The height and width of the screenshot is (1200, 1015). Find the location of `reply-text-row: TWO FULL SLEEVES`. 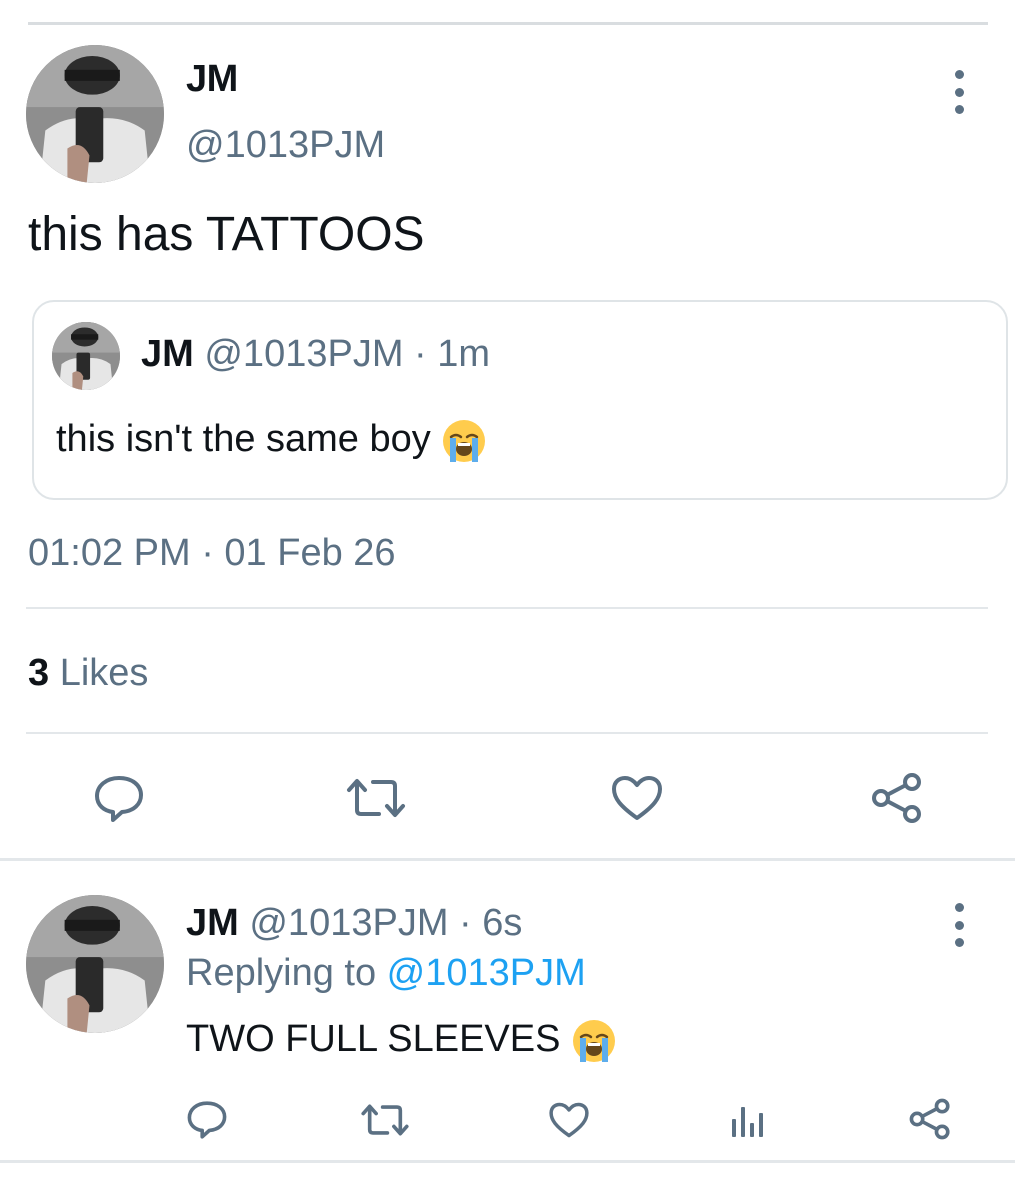

reply-text-row: TWO FULL SLEEVES is located at coordinates (401, 1041).